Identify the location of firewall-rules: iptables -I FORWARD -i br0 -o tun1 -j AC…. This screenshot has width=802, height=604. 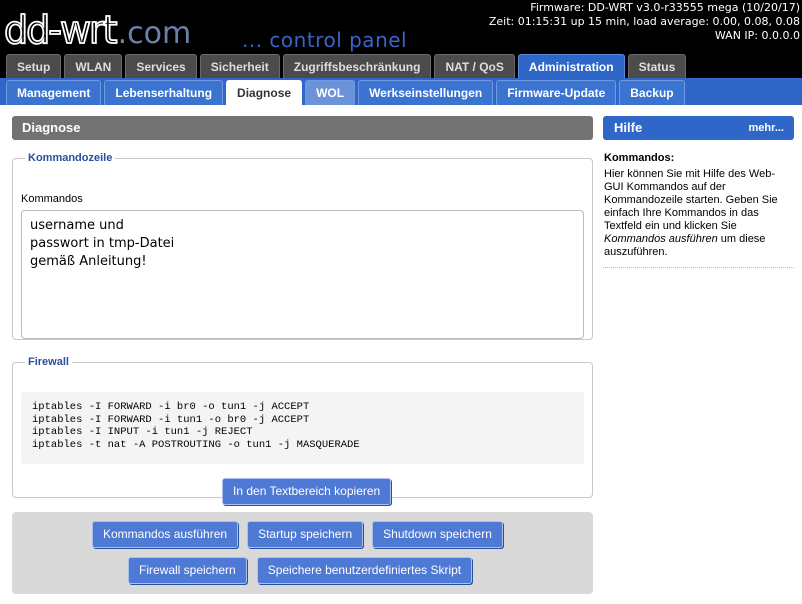
(302, 428).